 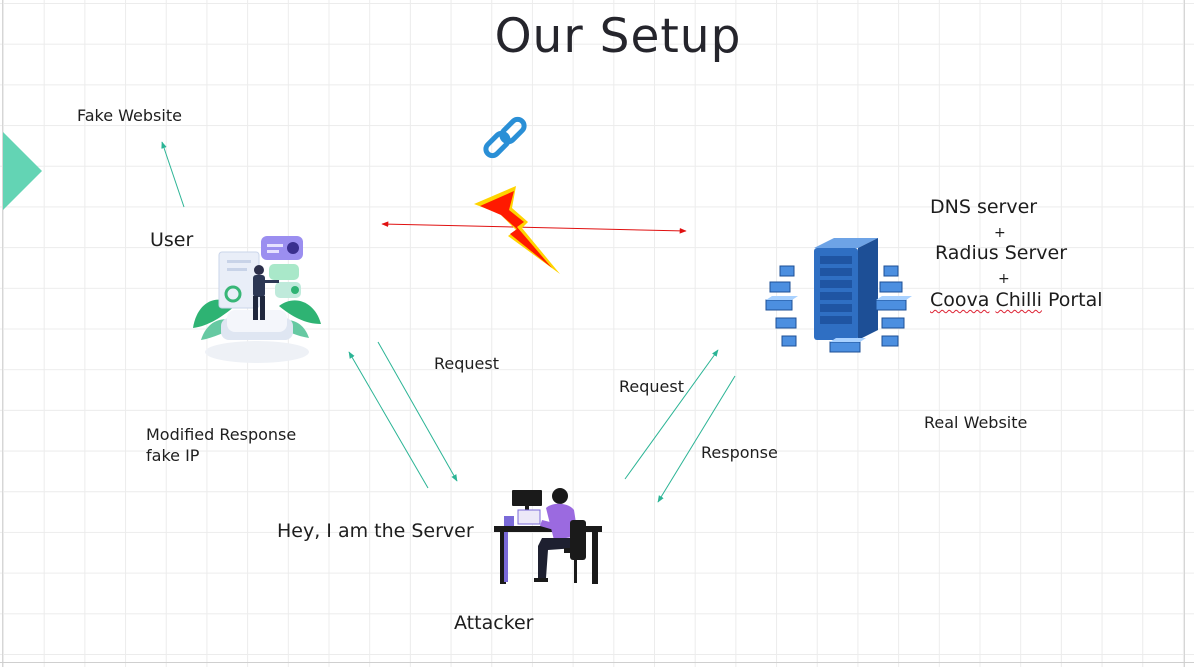 I want to click on request-left-label: Request, so click(x=466, y=363).